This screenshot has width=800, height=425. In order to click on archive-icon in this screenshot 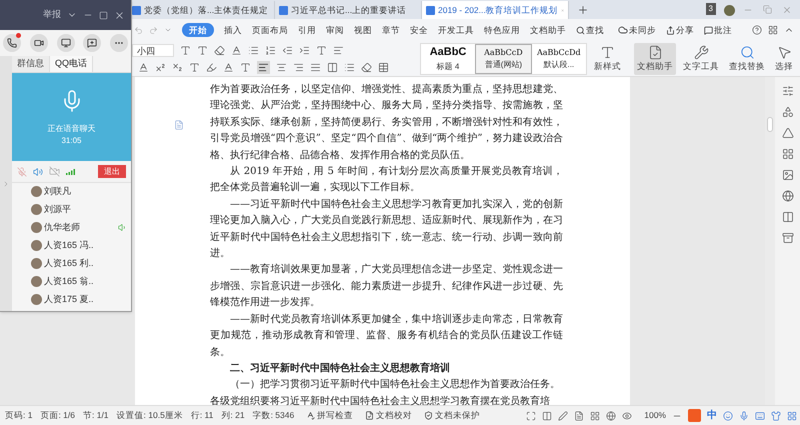, I will do `click(788, 238)`.